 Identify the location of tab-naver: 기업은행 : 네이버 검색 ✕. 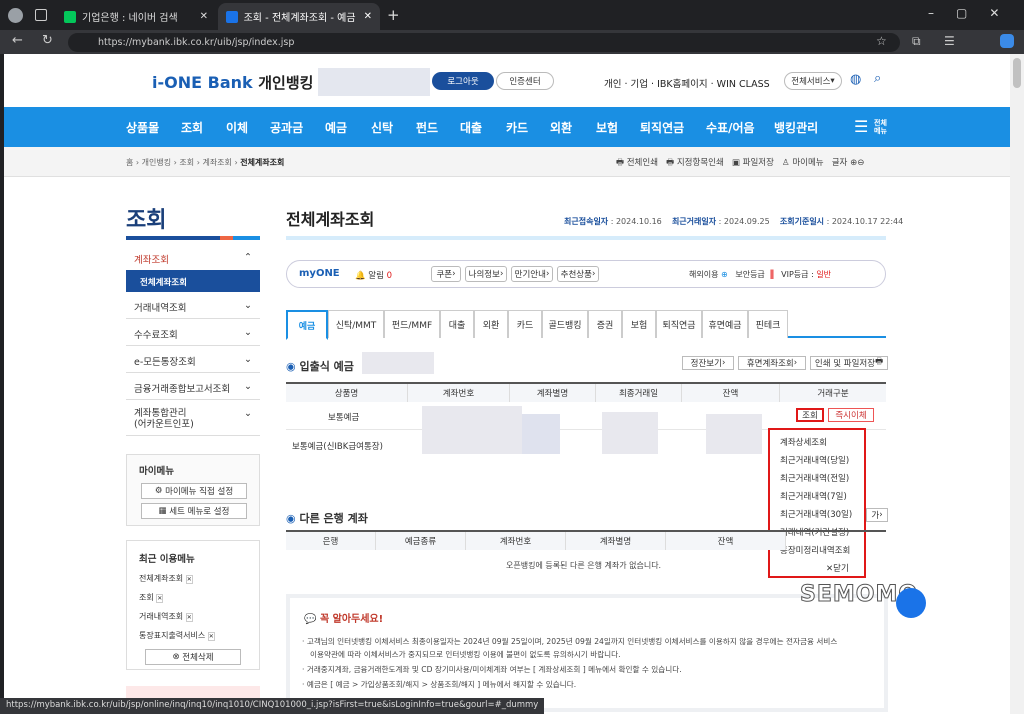
(136, 16).